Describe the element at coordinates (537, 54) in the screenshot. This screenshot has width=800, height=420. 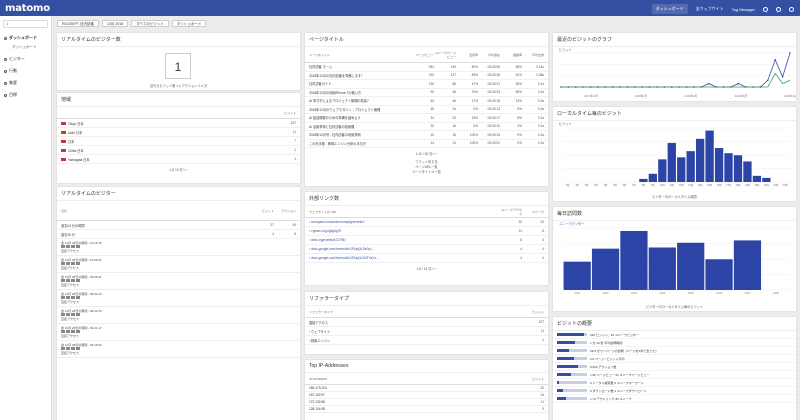
I see `column-header: 平均生成` at that location.